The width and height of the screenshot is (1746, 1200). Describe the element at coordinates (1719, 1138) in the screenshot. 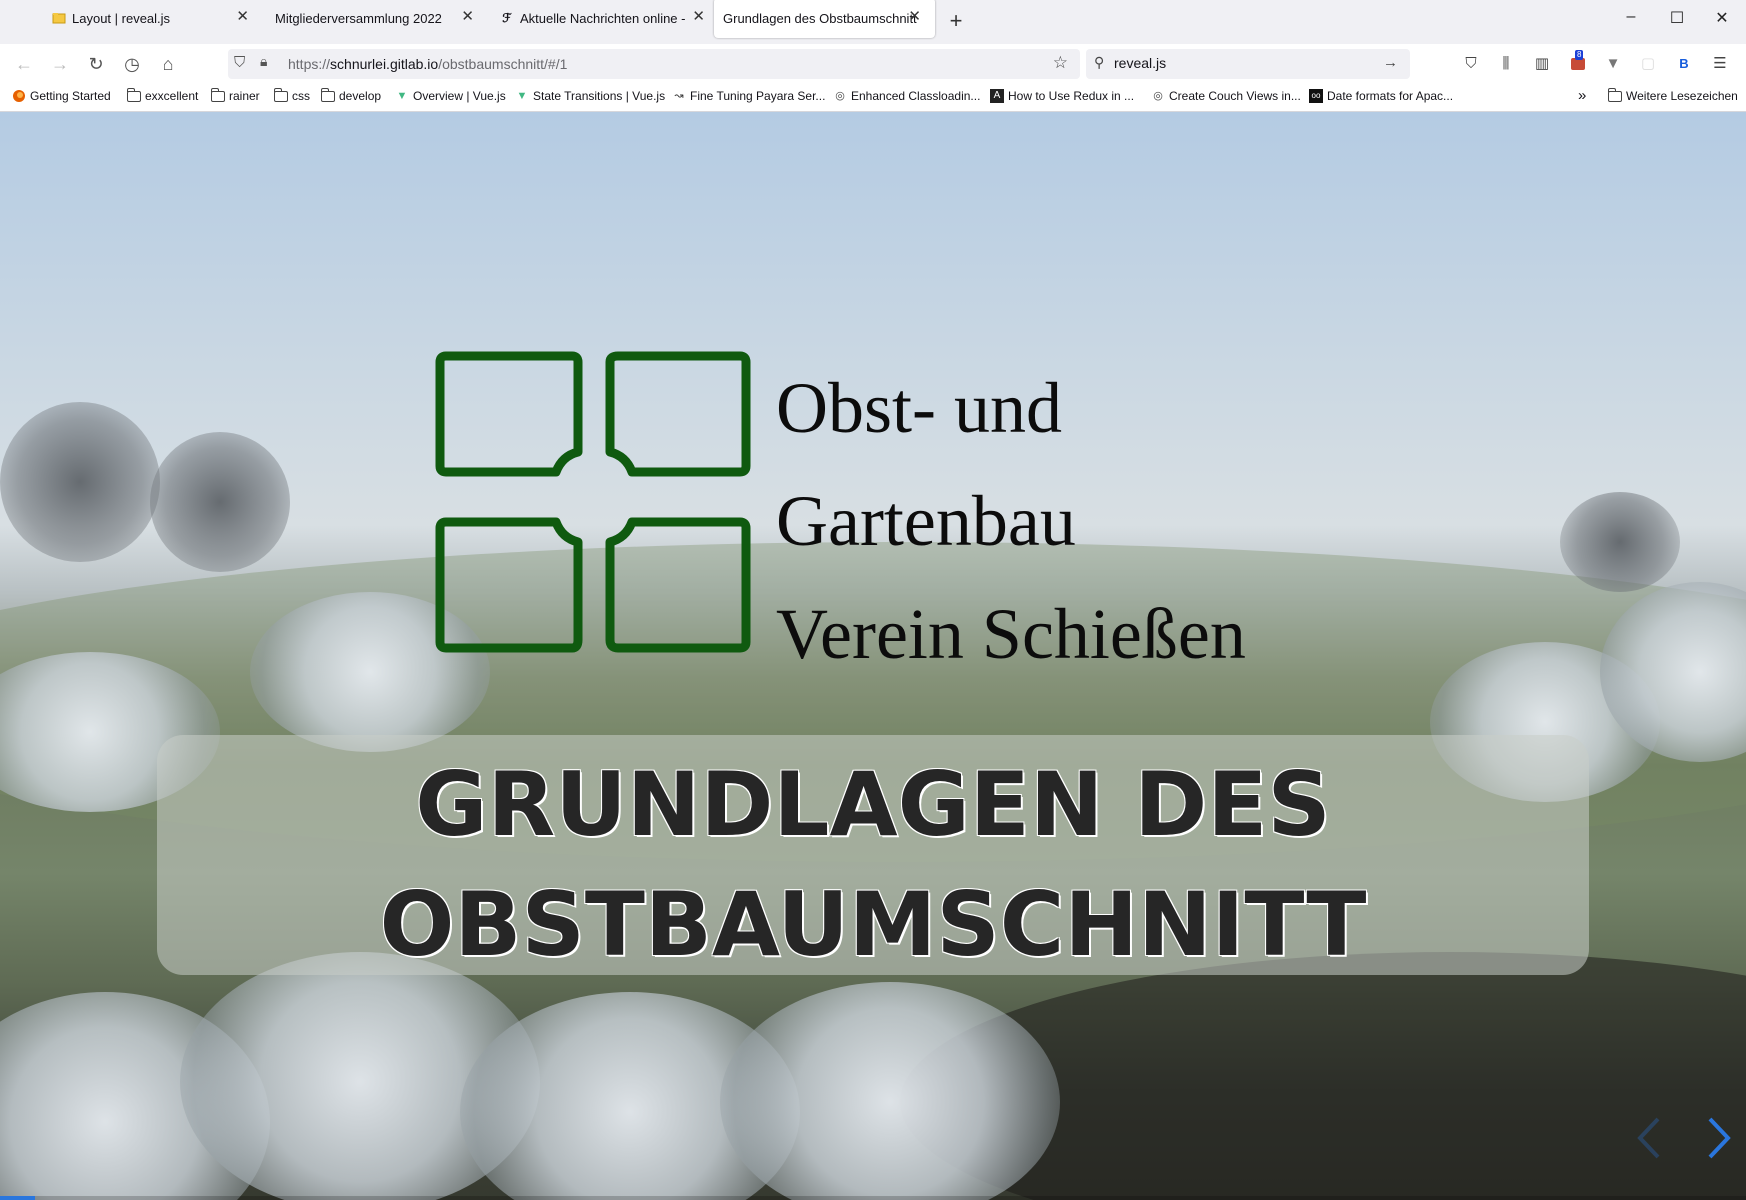

I see `next-slide-arrow-icon` at that location.